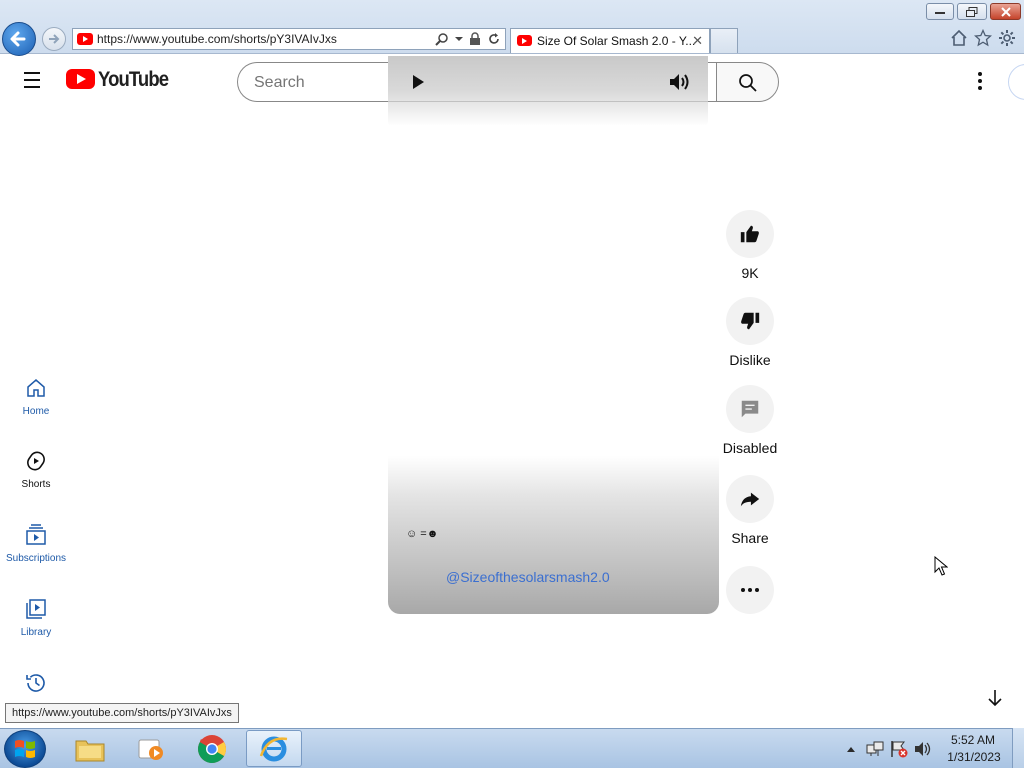 The width and height of the screenshot is (1024, 769). I want to click on windows-logo-icon, so click(25, 749).